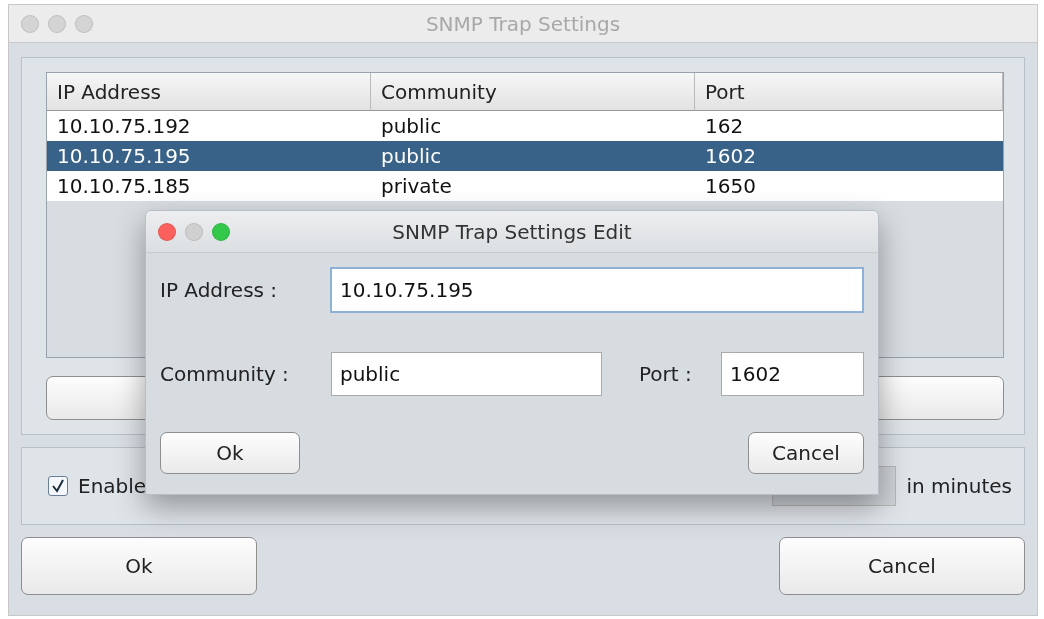  What do you see at coordinates (219, 290) in the screenshot?
I see `ip-label: IP Address :` at bounding box center [219, 290].